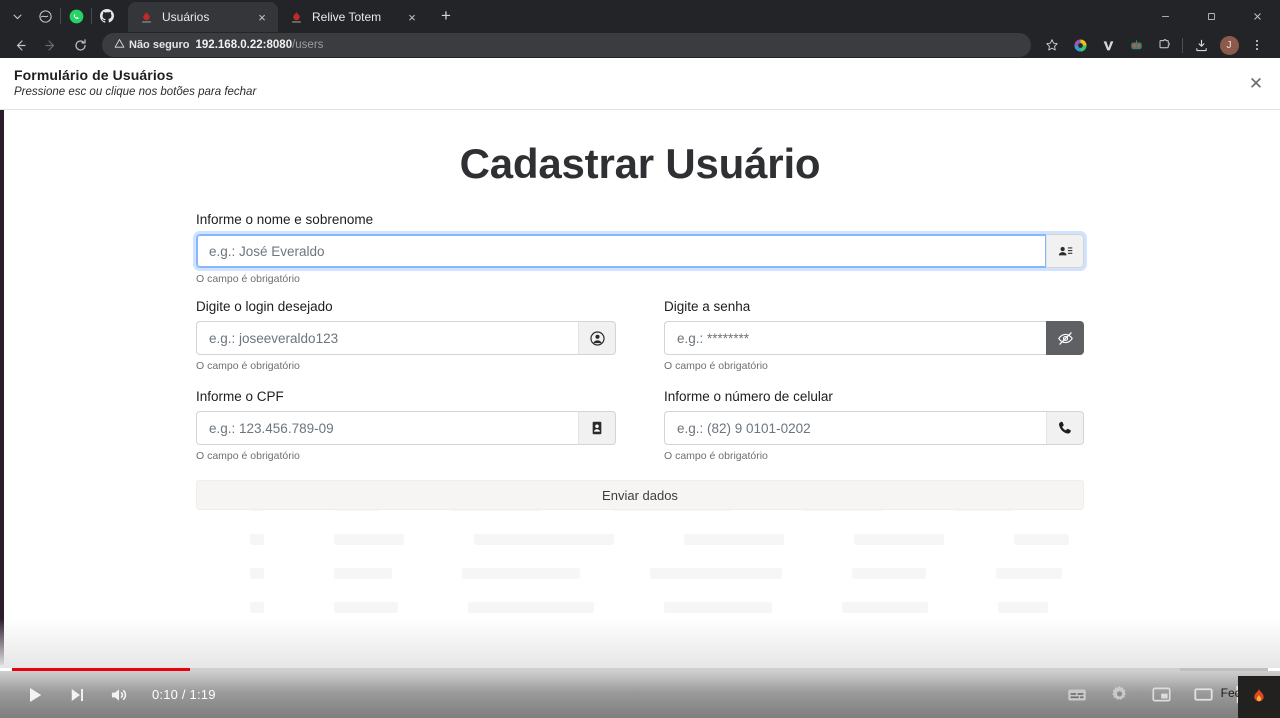 The height and width of the screenshot is (718, 1280). Describe the element at coordinates (119, 45) in the screenshot. I see `warning-triangle-icon` at that location.